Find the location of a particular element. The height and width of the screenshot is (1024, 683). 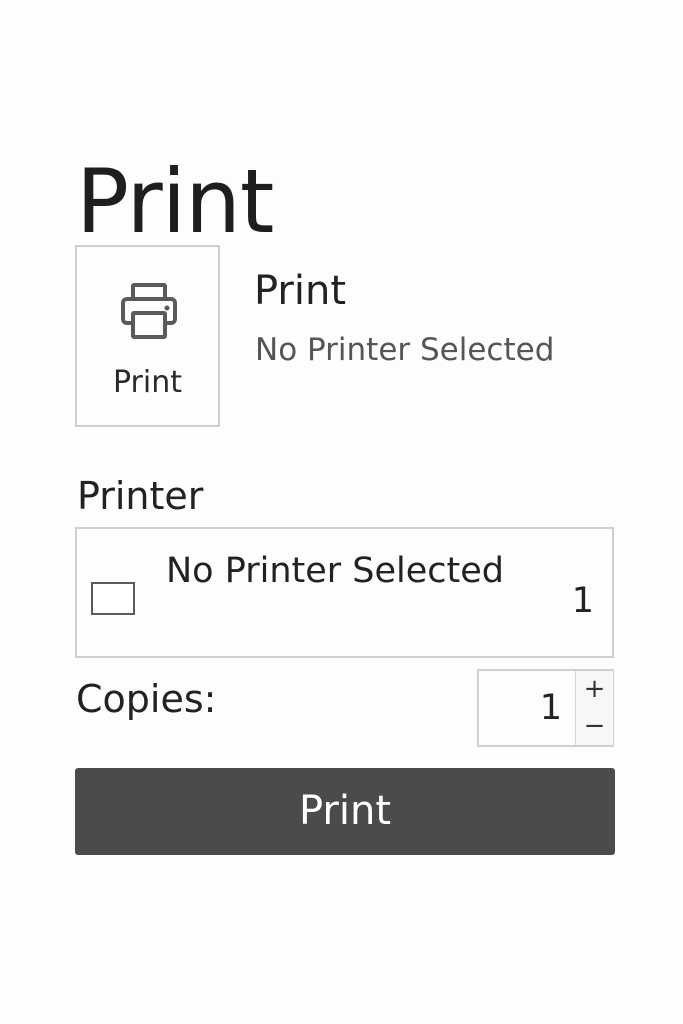

print-tile-button: Print is located at coordinates (147, 336).